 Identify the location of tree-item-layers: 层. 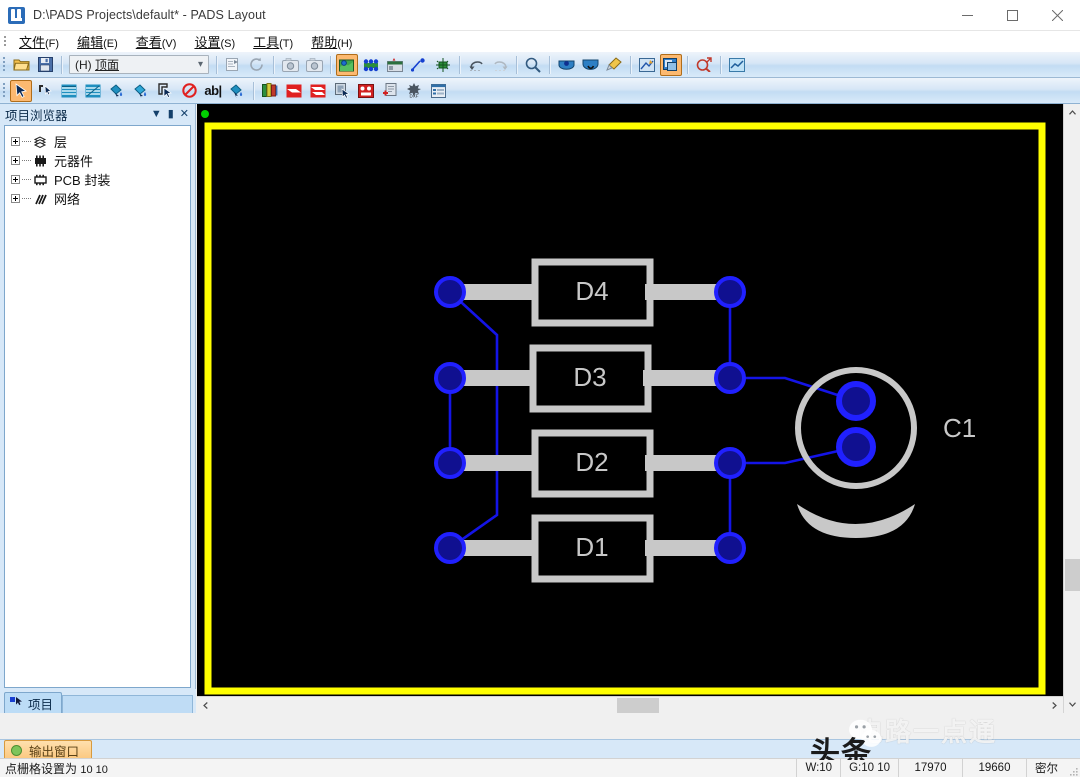
(97, 141).